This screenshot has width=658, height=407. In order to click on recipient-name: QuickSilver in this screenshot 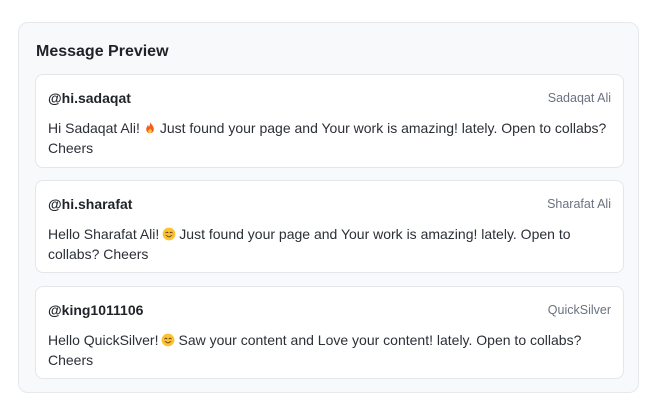, I will do `click(579, 310)`.